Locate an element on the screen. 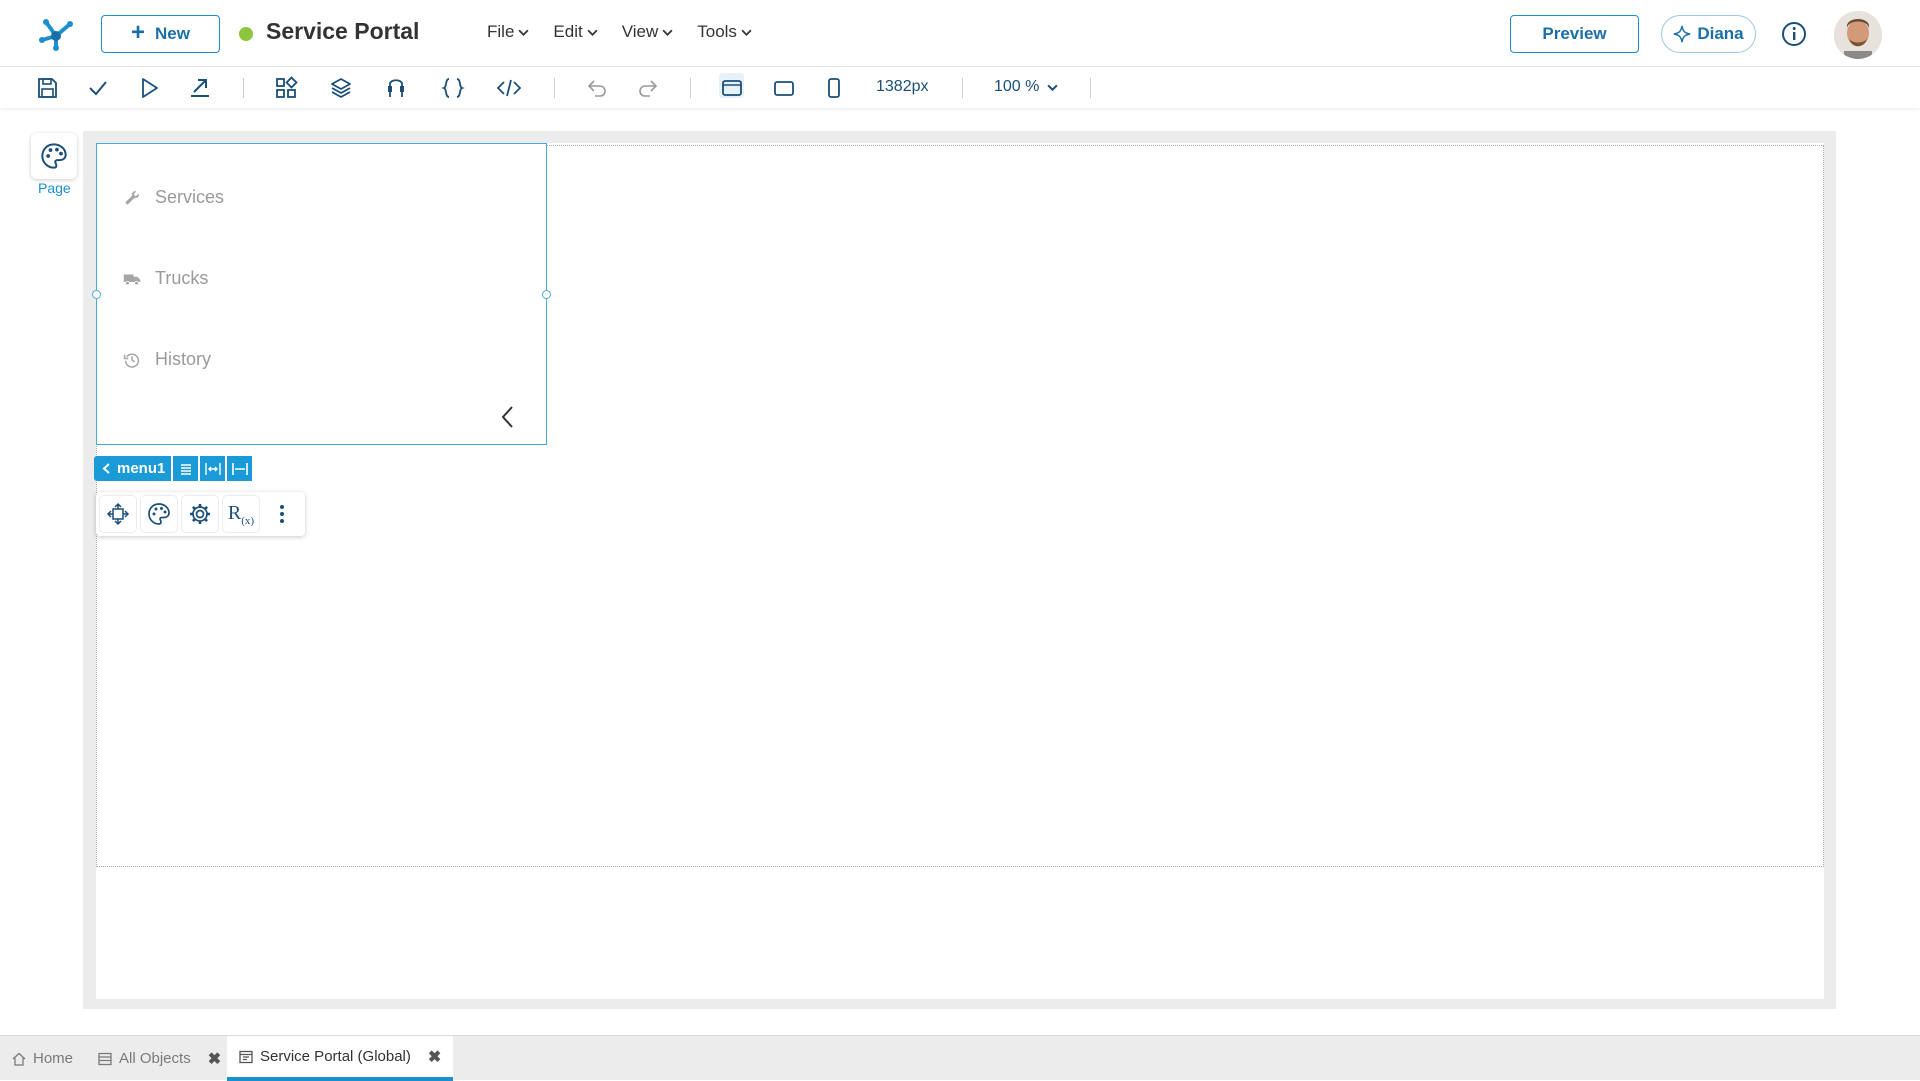 The image size is (1920, 1081). more-vertical-icon is located at coordinates (282, 514).